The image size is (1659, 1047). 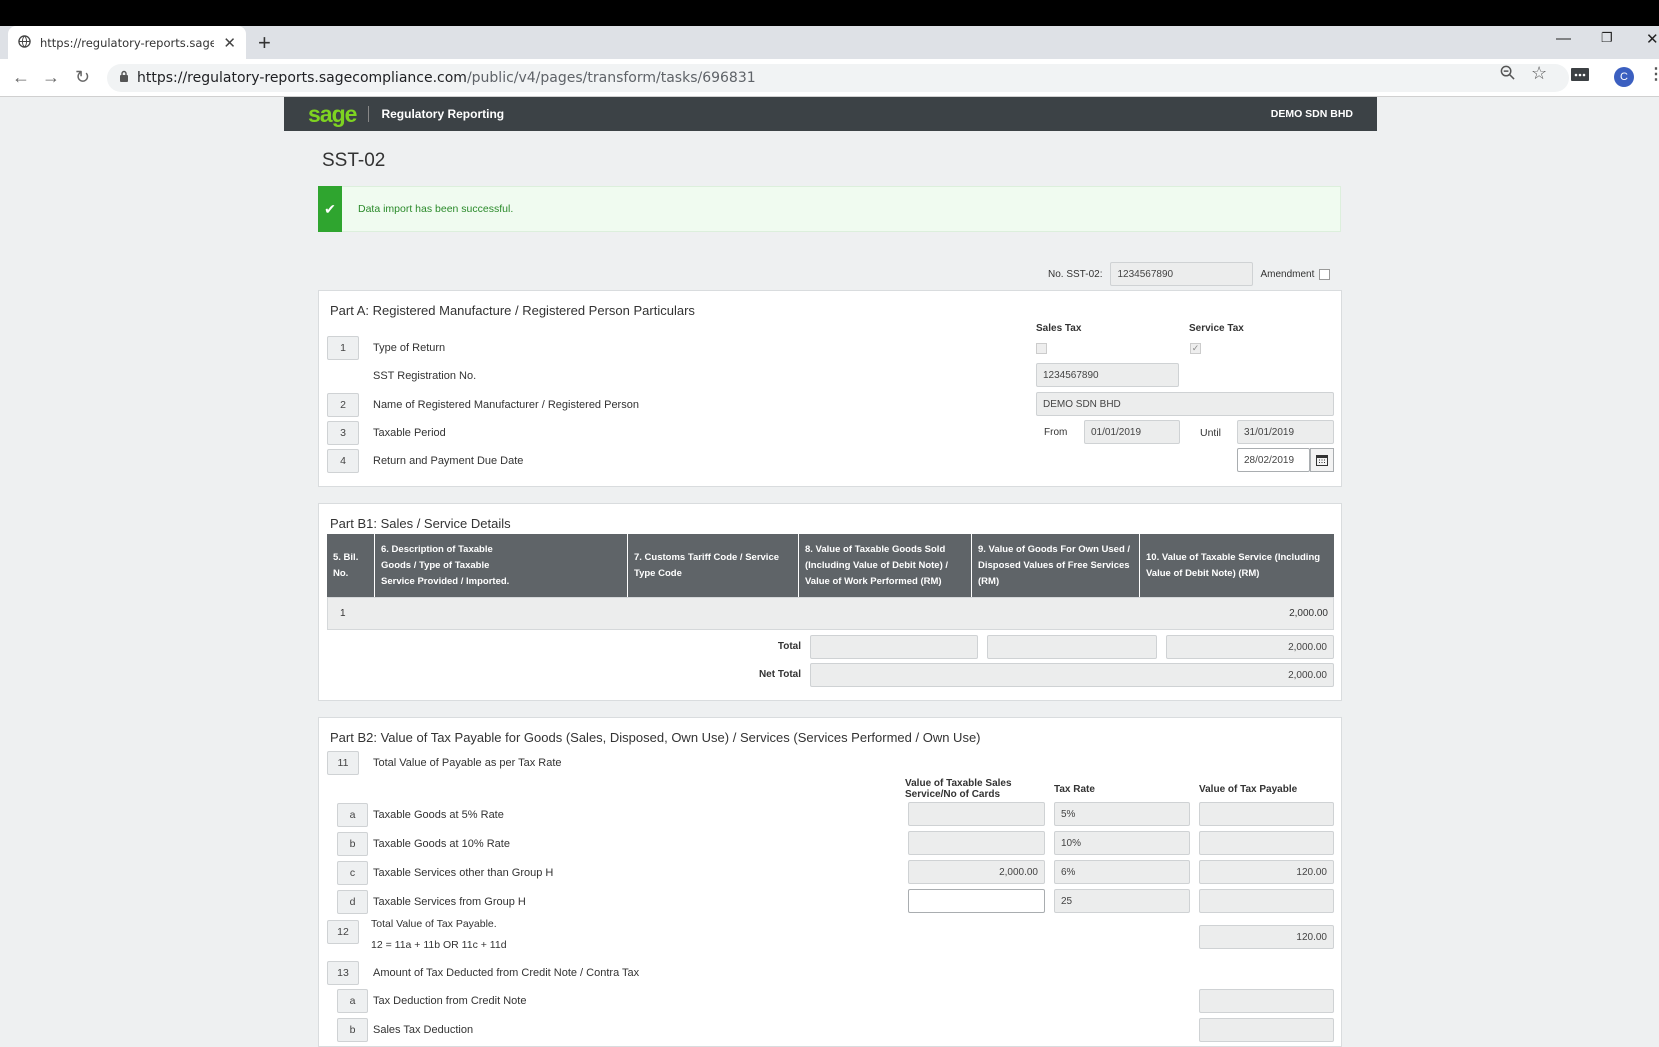 What do you see at coordinates (343, 433) in the screenshot?
I see `item-number: 3` at bounding box center [343, 433].